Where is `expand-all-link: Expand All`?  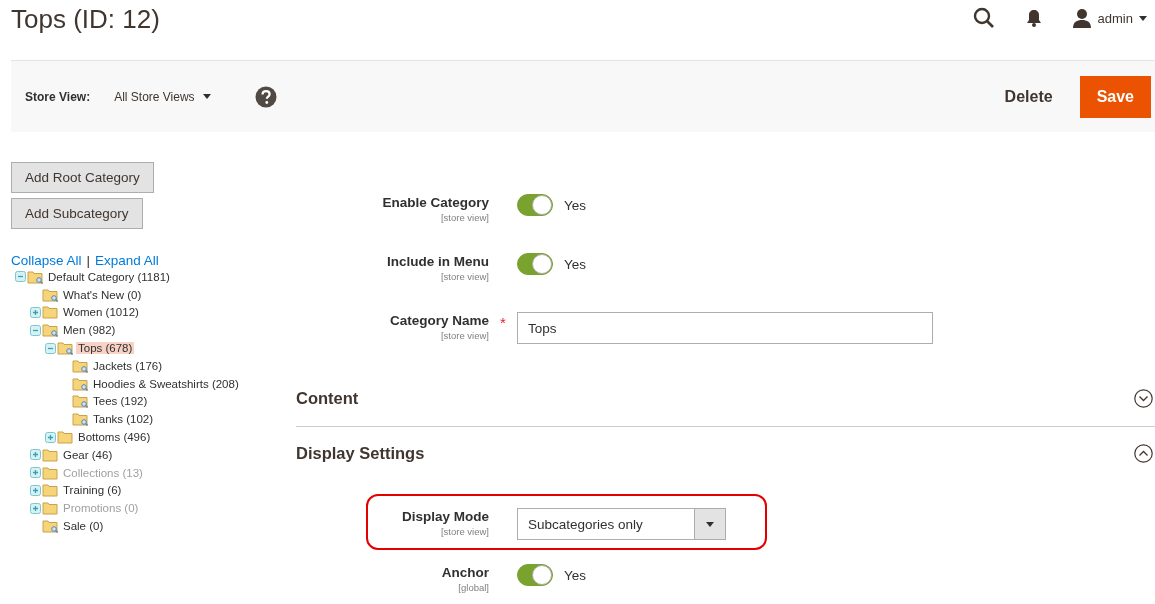 expand-all-link: Expand All is located at coordinates (127, 260).